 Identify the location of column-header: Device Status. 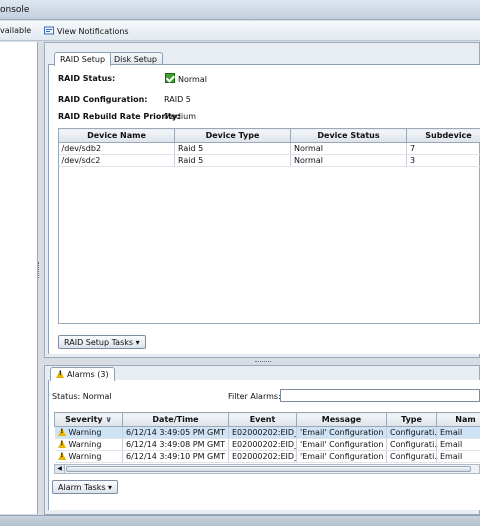
(348, 135).